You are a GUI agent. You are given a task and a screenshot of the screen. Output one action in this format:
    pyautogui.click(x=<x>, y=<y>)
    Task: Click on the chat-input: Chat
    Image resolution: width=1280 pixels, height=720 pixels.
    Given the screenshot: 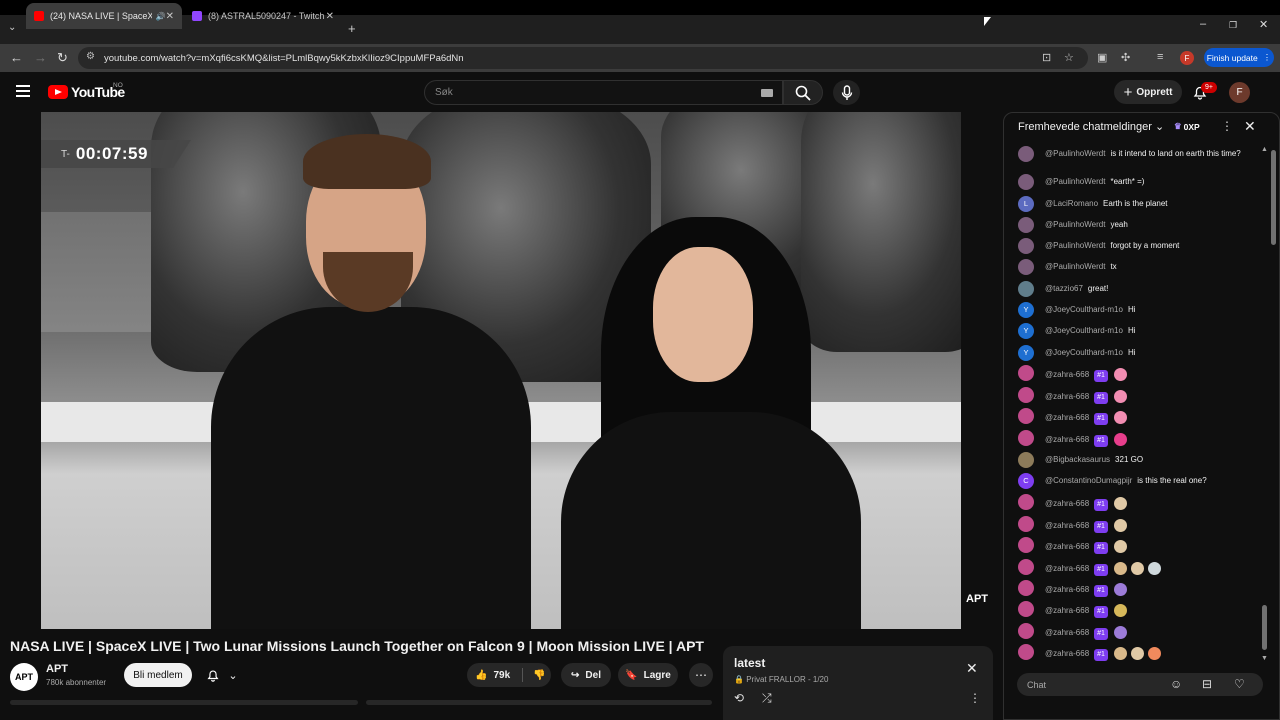 What is the action you would take?
    pyautogui.click(x=1140, y=684)
    